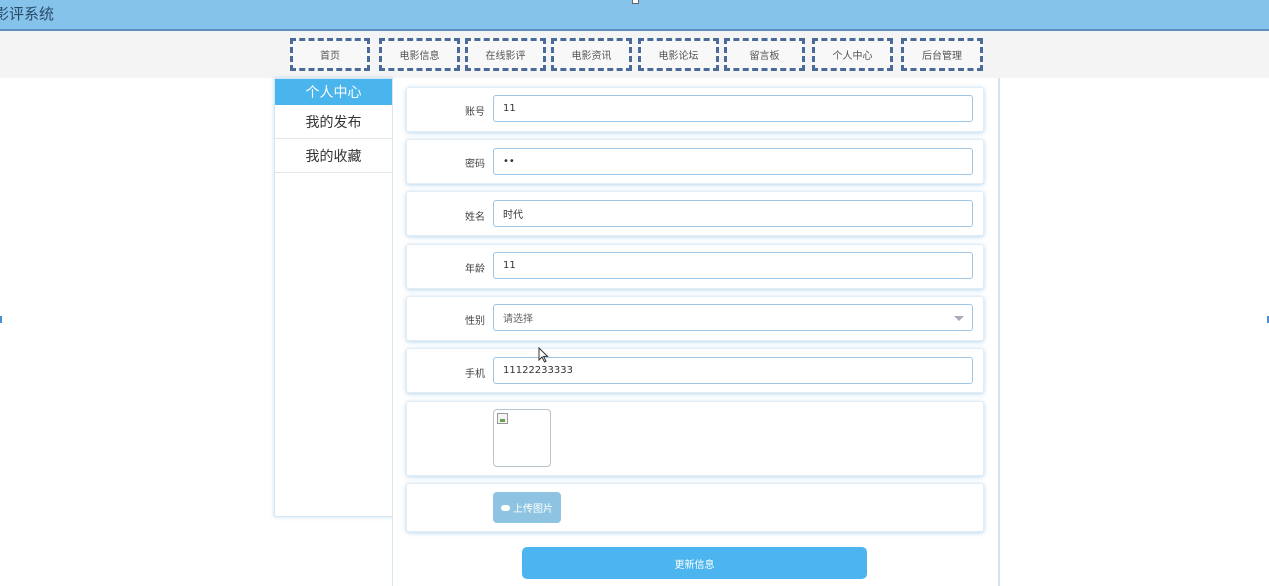 The width and height of the screenshot is (1269, 586). Describe the element at coordinates (333, 156) in the screenshot. I see `sidebar-item-my-favorites: 我的收藏` at that location.